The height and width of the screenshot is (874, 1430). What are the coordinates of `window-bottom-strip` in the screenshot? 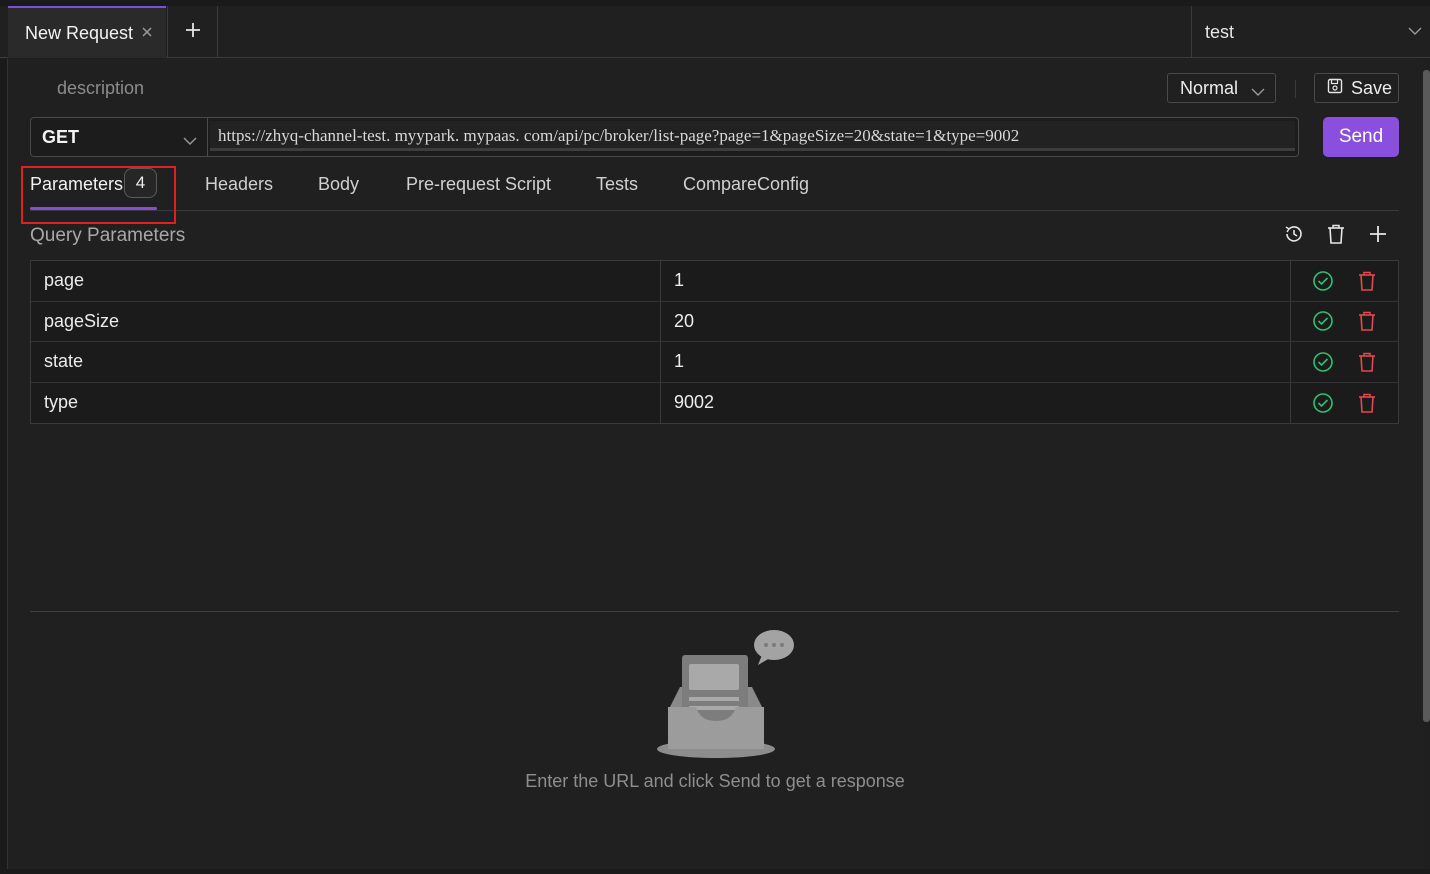 It's located at (715, 871).